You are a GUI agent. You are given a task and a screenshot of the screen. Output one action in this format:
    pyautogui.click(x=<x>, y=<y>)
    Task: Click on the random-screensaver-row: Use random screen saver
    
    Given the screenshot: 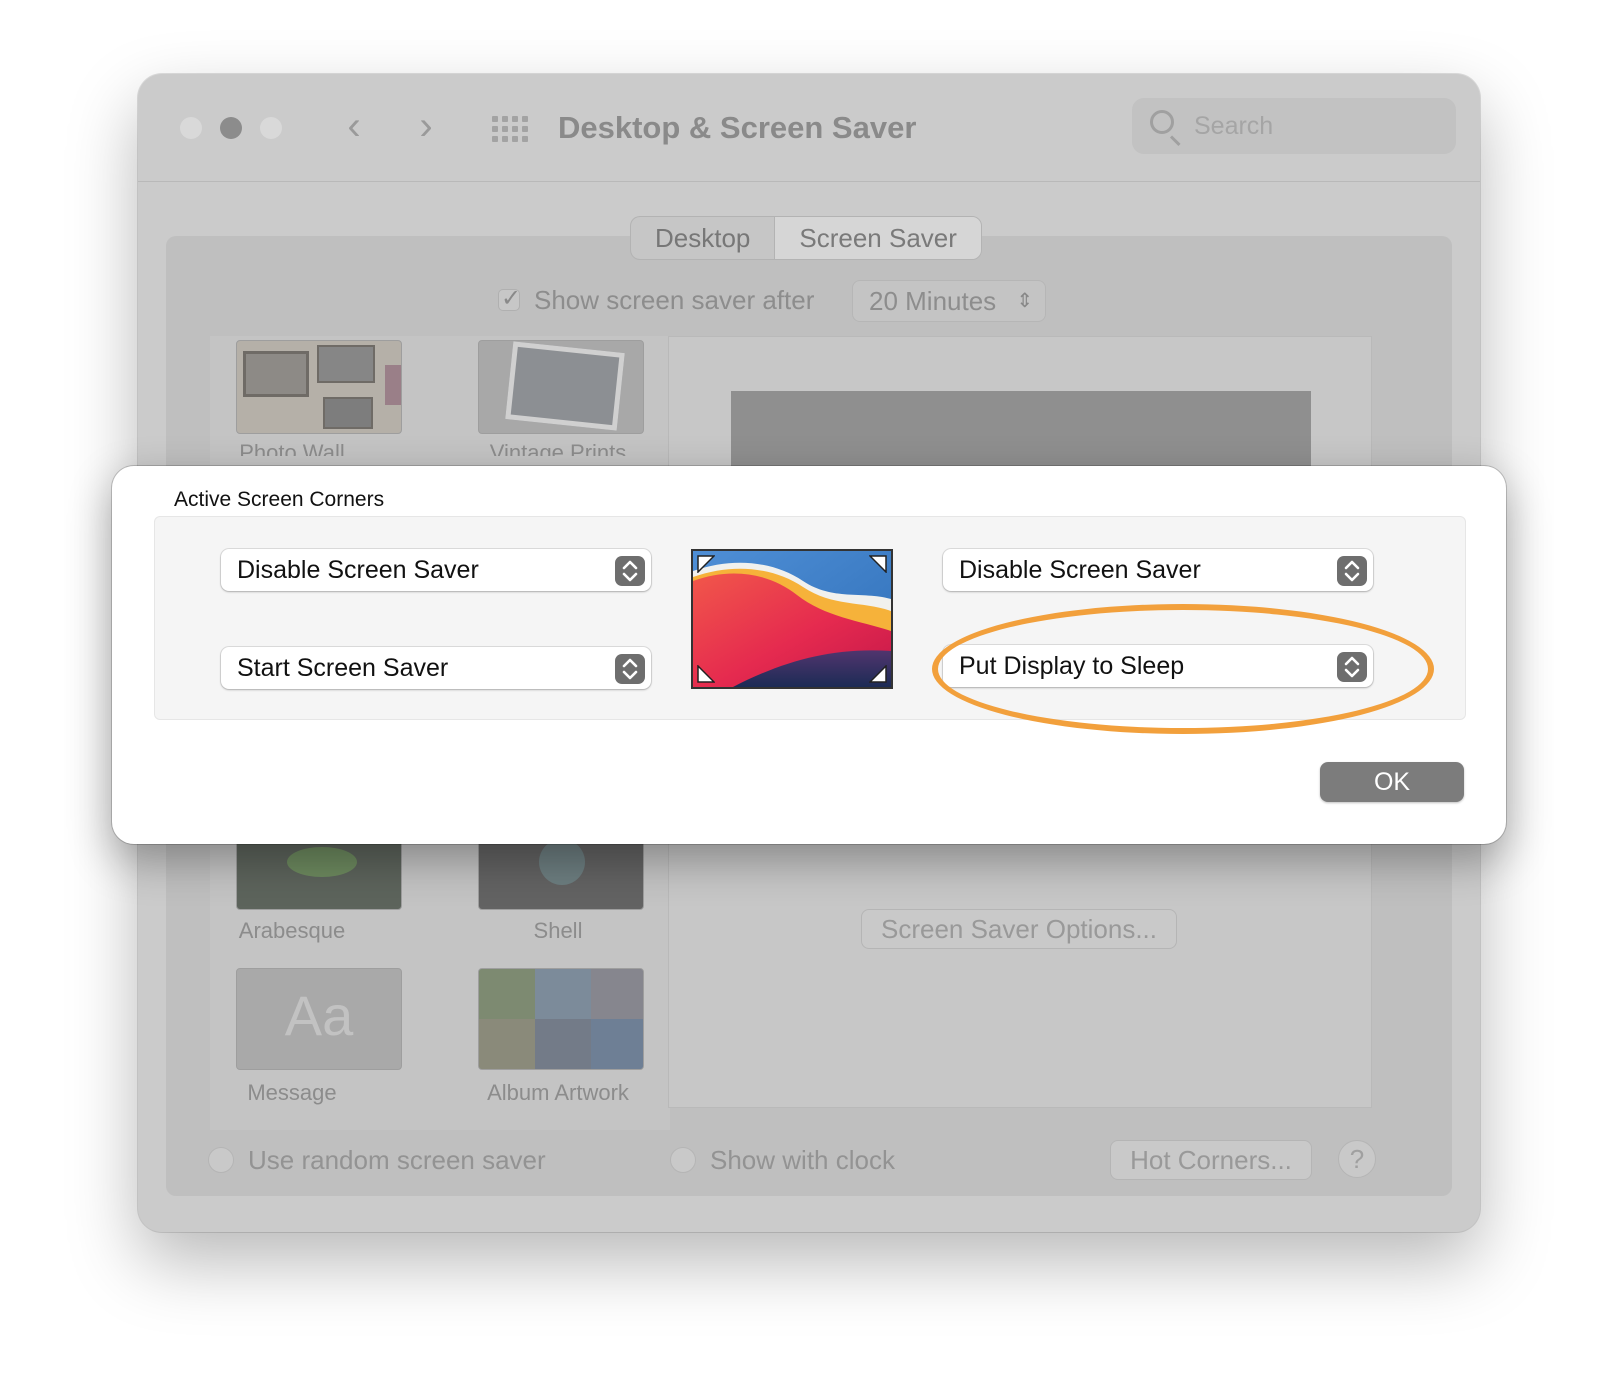 What is the action you would take?
    pyautogui.click(x=377, y=1160)
    